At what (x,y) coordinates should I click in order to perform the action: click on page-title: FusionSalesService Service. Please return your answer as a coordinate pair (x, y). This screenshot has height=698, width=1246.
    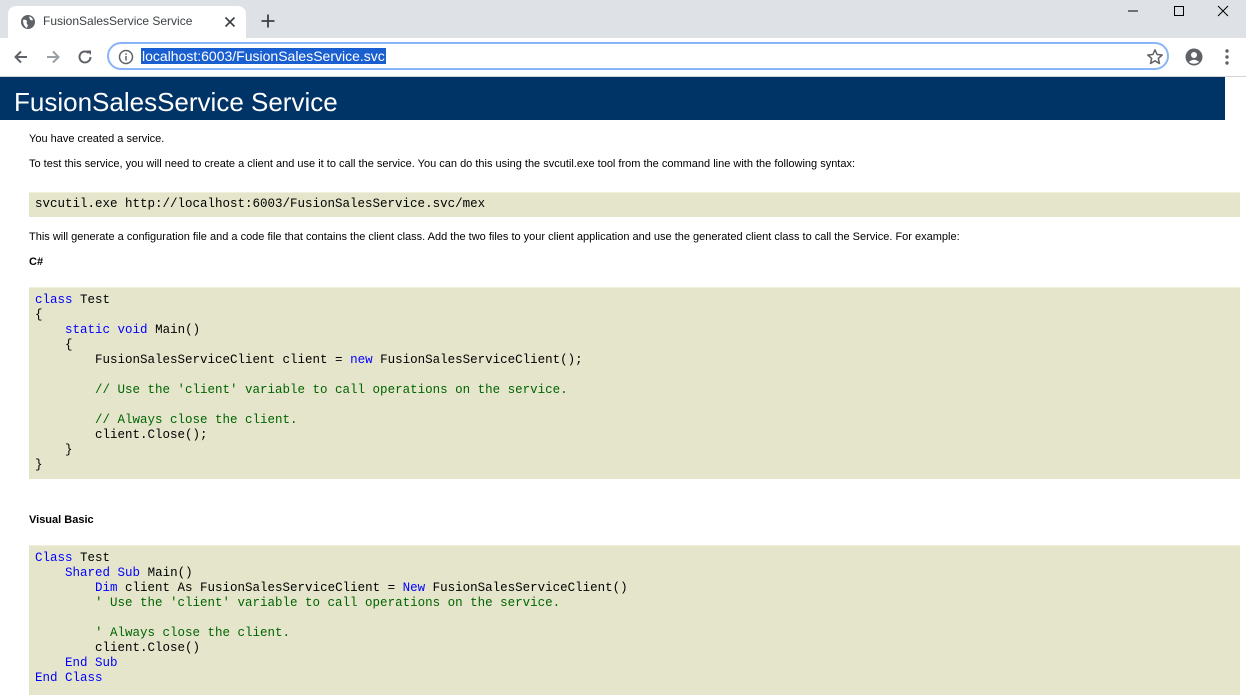
    Looking at the image, I should click on (176, 102).